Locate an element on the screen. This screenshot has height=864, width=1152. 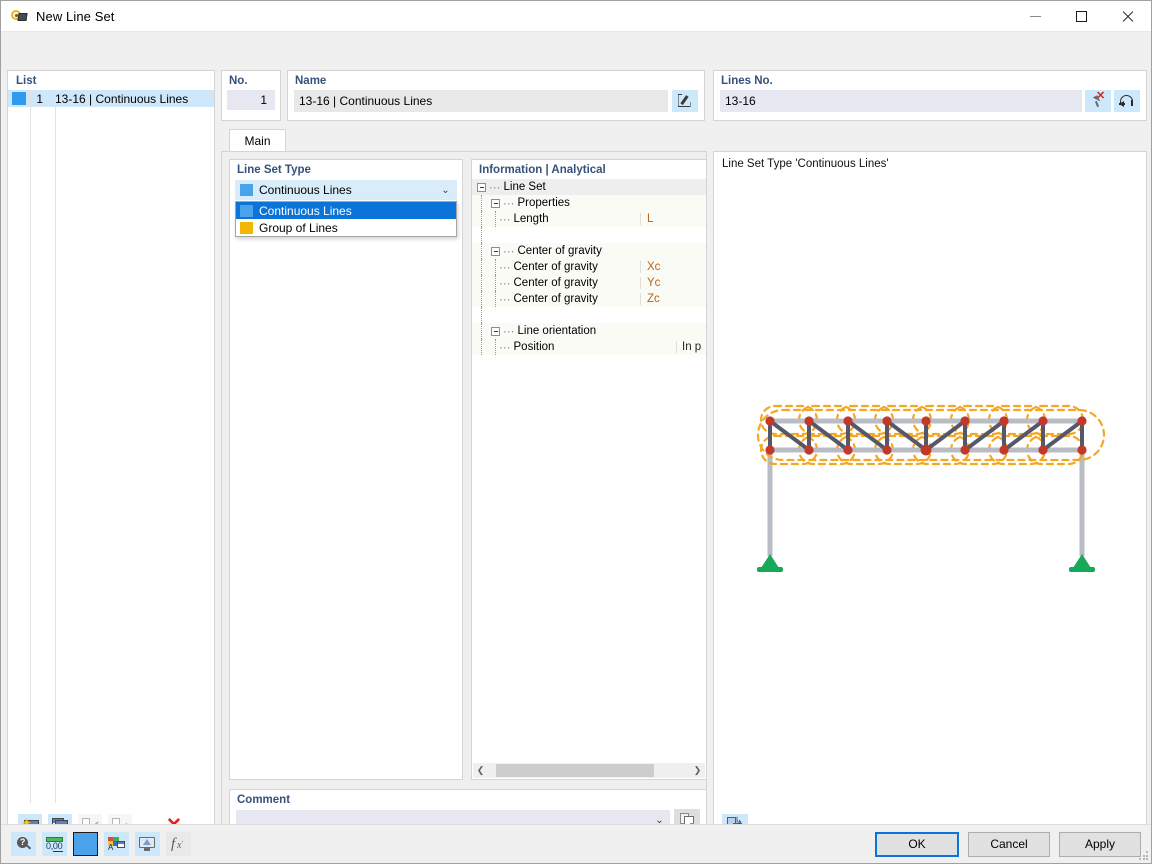
undo-arrow-icon is located at coordinates (1127, 101).